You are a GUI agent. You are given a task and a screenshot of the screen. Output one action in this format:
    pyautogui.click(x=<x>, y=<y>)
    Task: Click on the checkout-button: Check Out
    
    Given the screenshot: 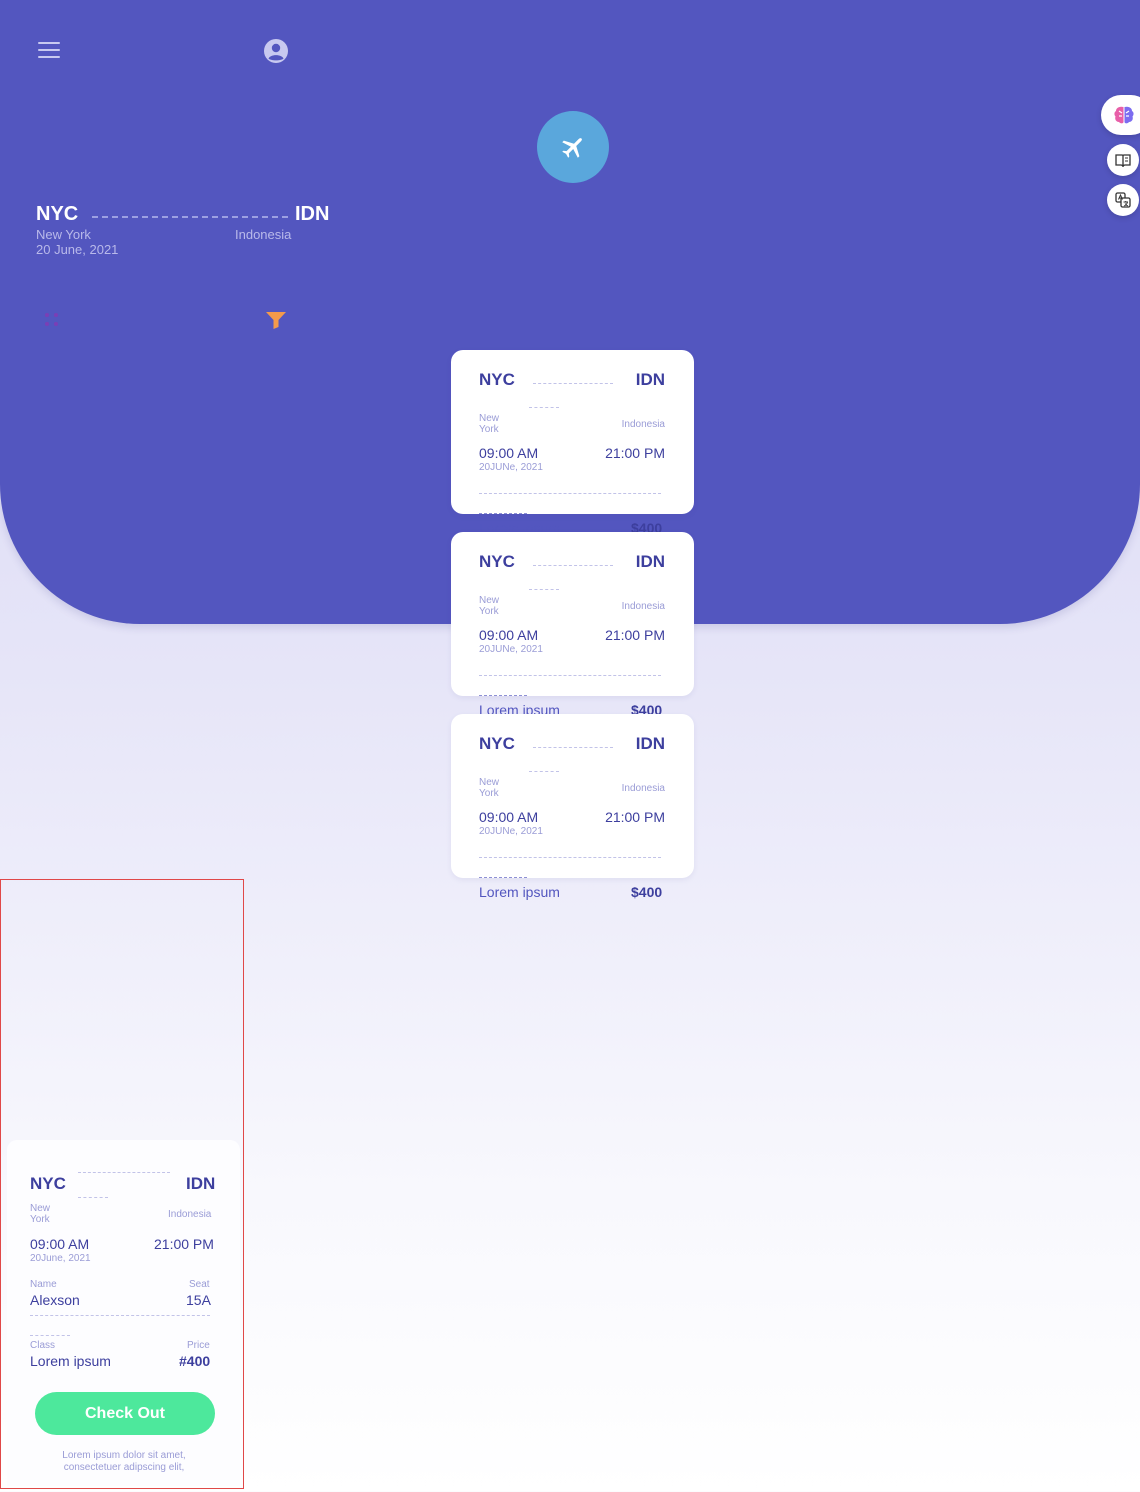 What is the action you would take?
    pyautogui.click(x=125, y=1413)
    